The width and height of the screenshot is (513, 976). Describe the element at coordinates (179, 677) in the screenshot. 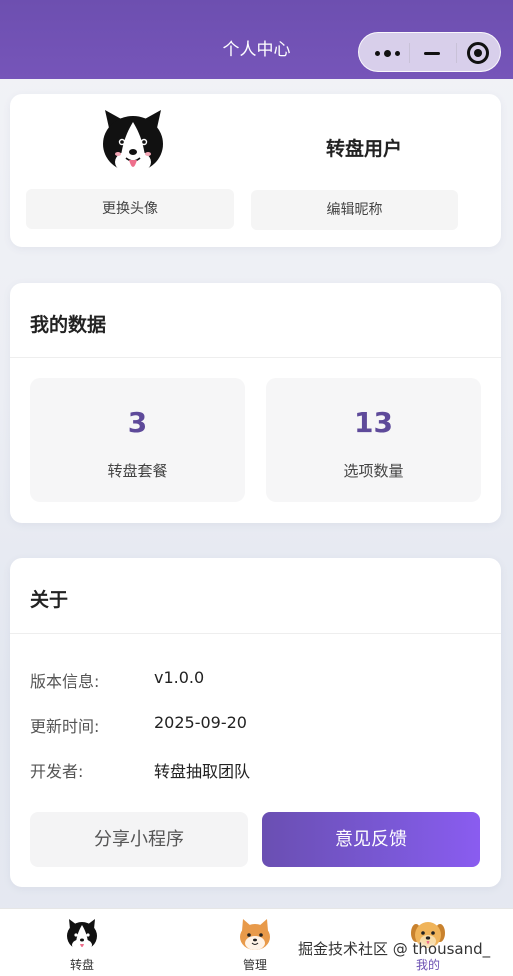

I see `info-value: v1.0.0` at that location.